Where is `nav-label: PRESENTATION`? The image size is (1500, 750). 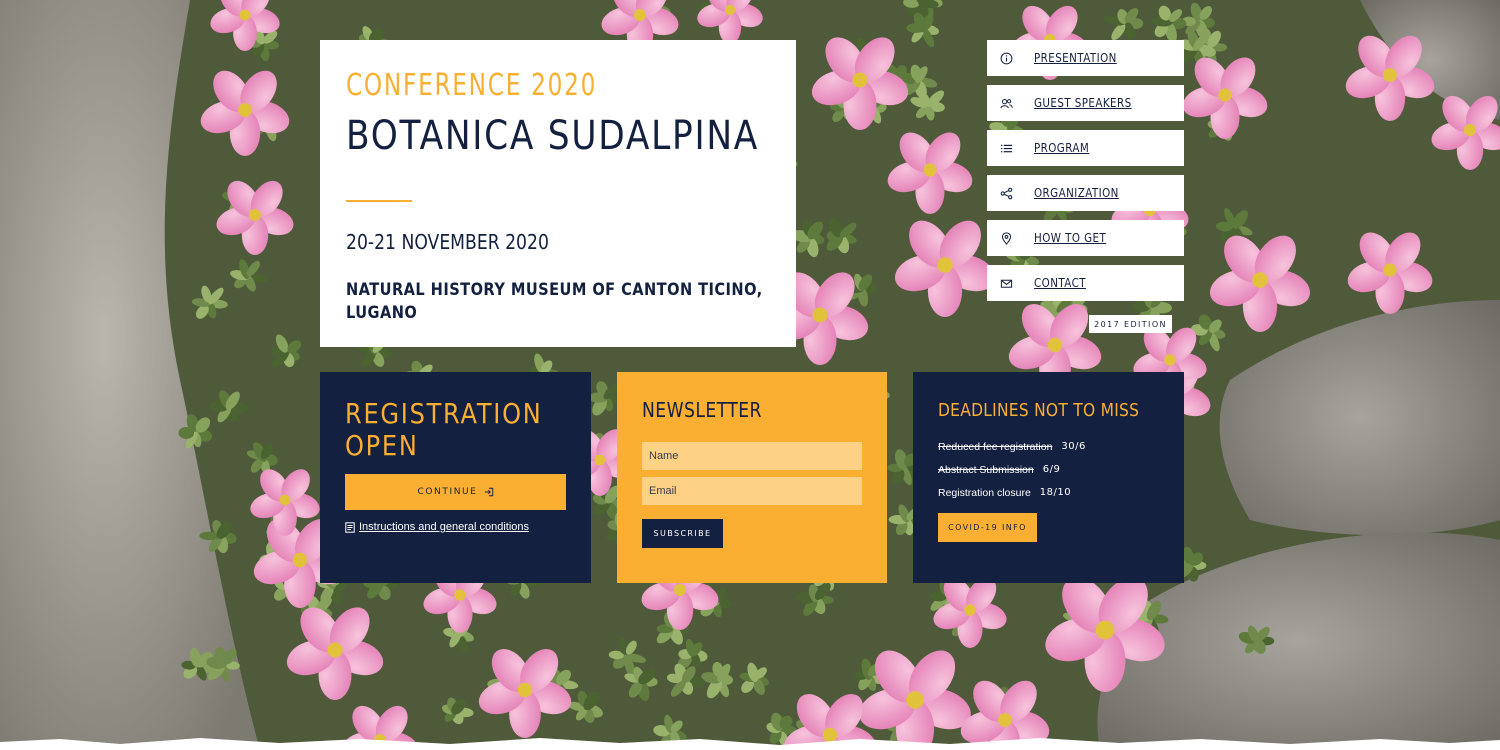
nav-label: PRESENTATION is located at coordinates (1075, 58).